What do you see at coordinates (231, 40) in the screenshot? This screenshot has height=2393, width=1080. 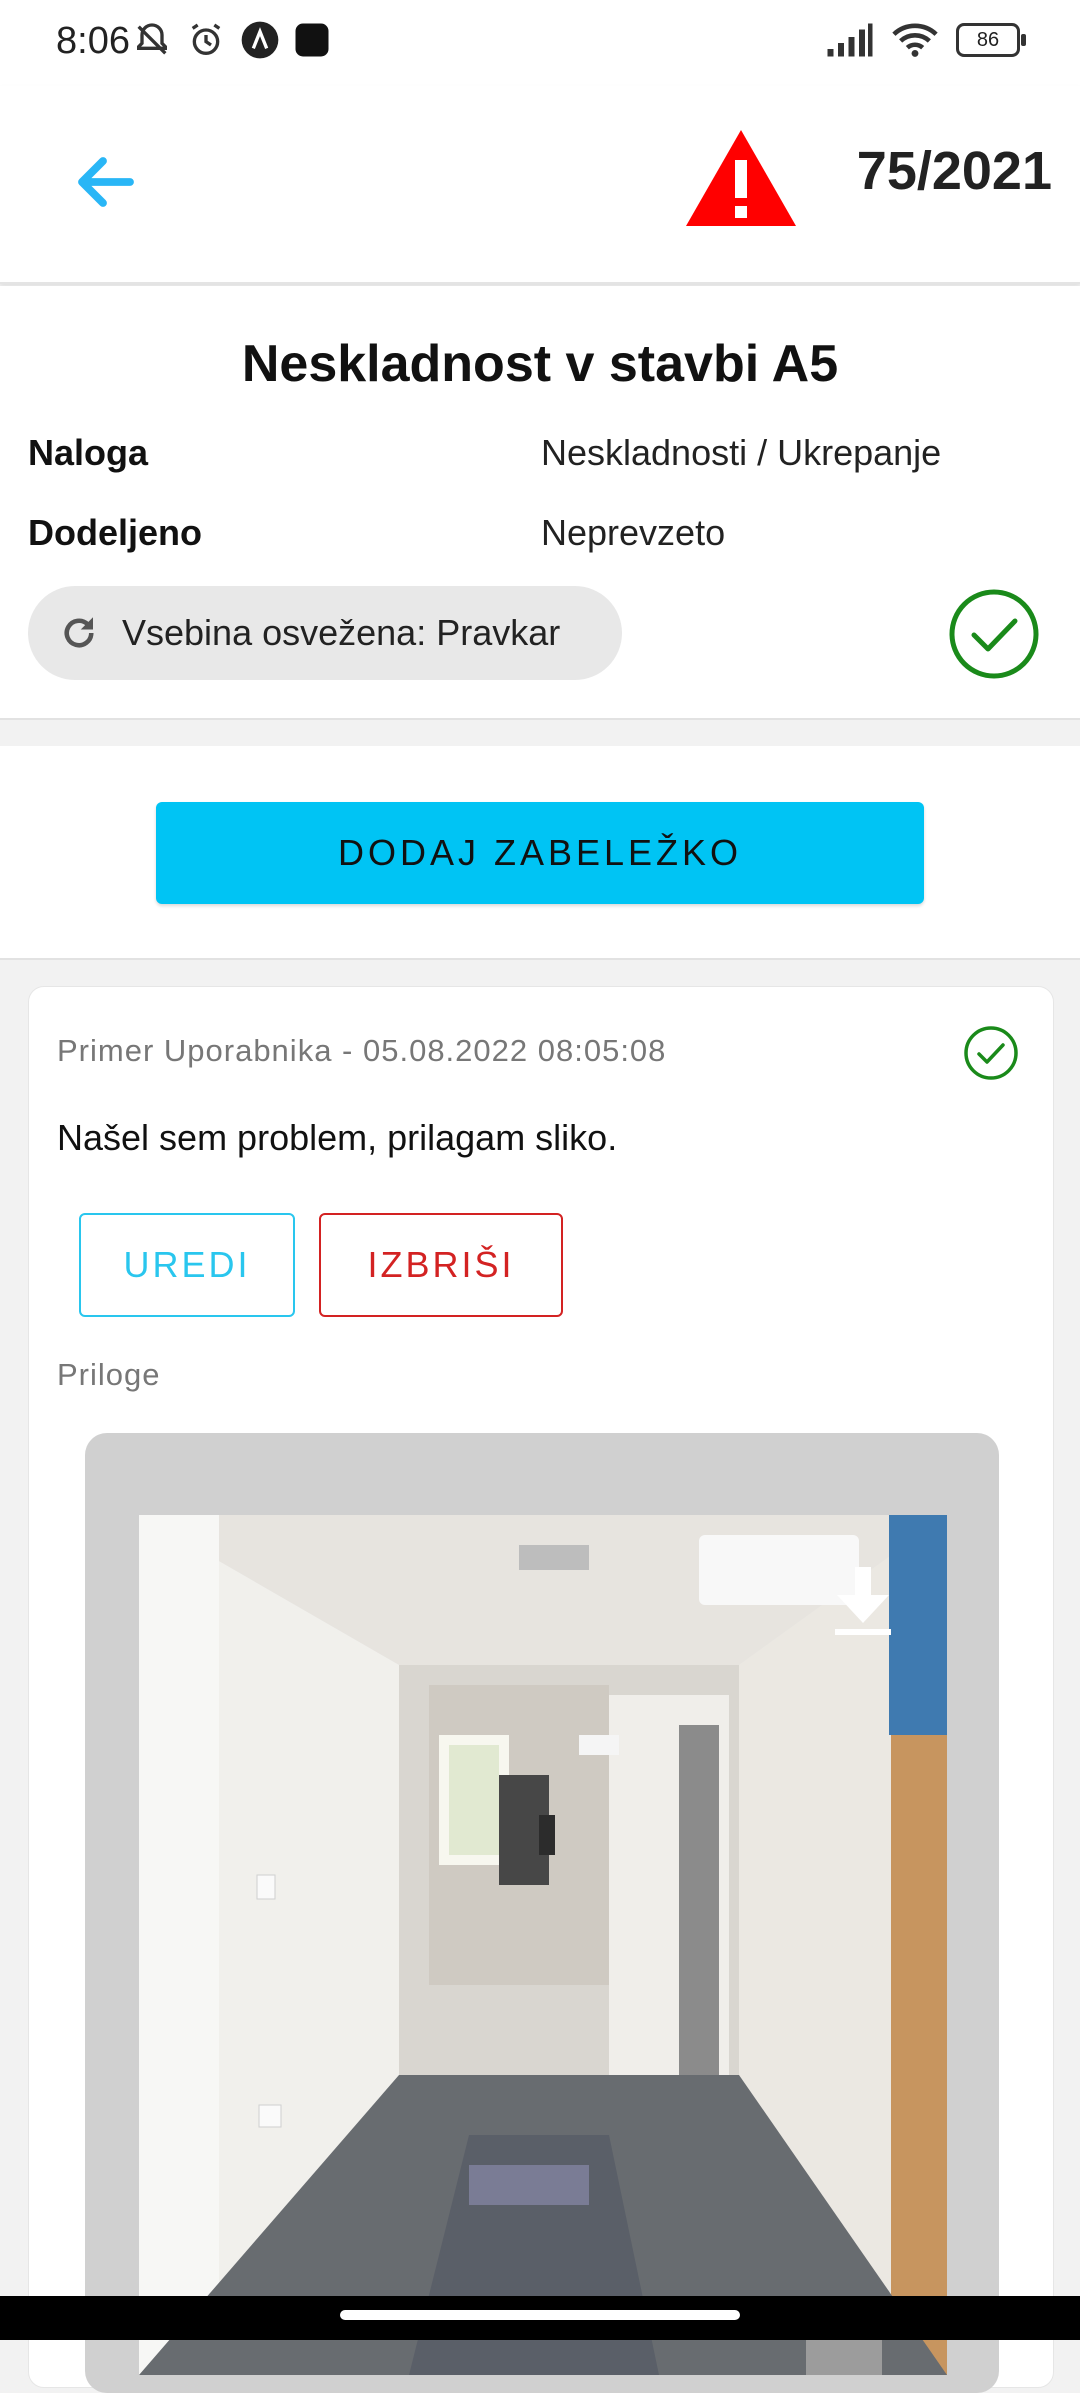 I see `status-left-icons` at bounding box center [231, 40].